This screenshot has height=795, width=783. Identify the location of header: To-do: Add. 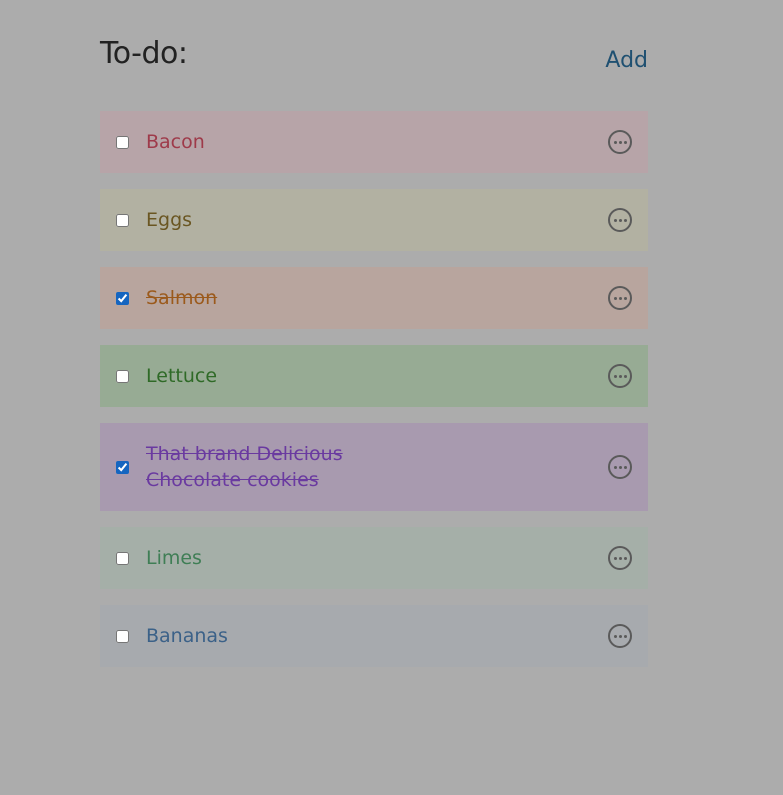
(374, 73).